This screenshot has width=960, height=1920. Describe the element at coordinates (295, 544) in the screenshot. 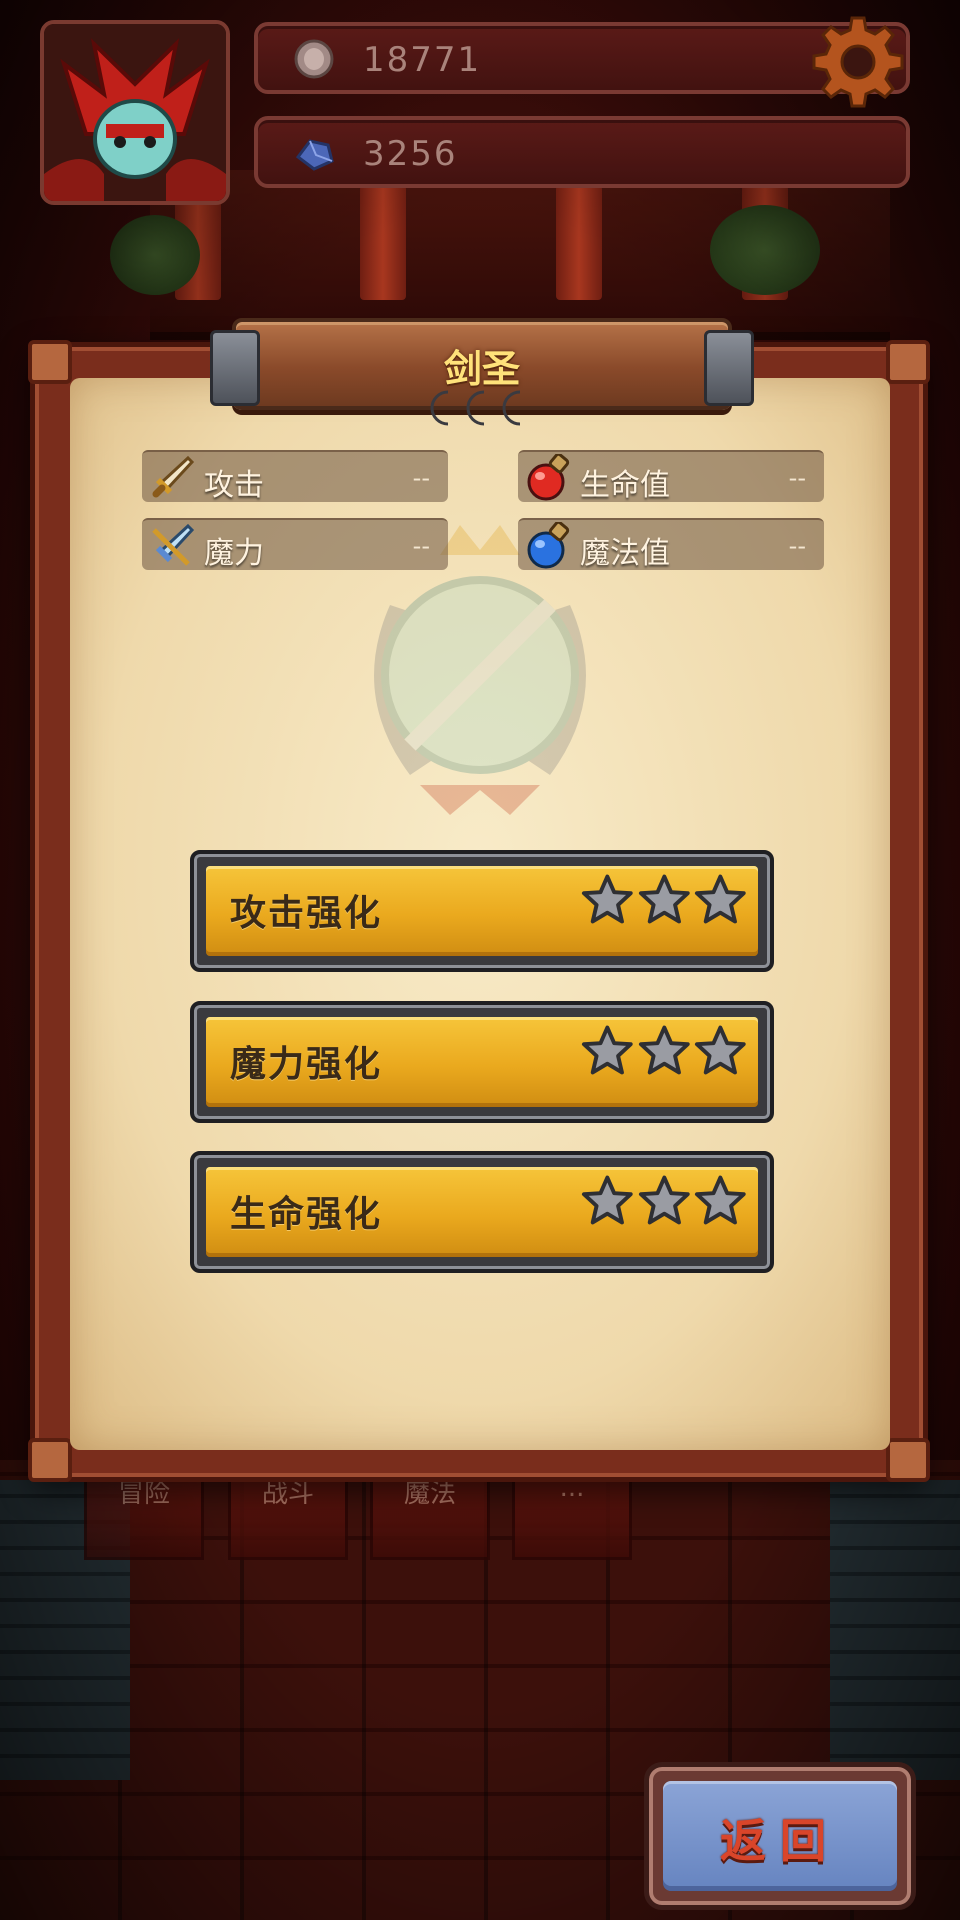

I see `stat-magic-power: 魔力 --` at that location.